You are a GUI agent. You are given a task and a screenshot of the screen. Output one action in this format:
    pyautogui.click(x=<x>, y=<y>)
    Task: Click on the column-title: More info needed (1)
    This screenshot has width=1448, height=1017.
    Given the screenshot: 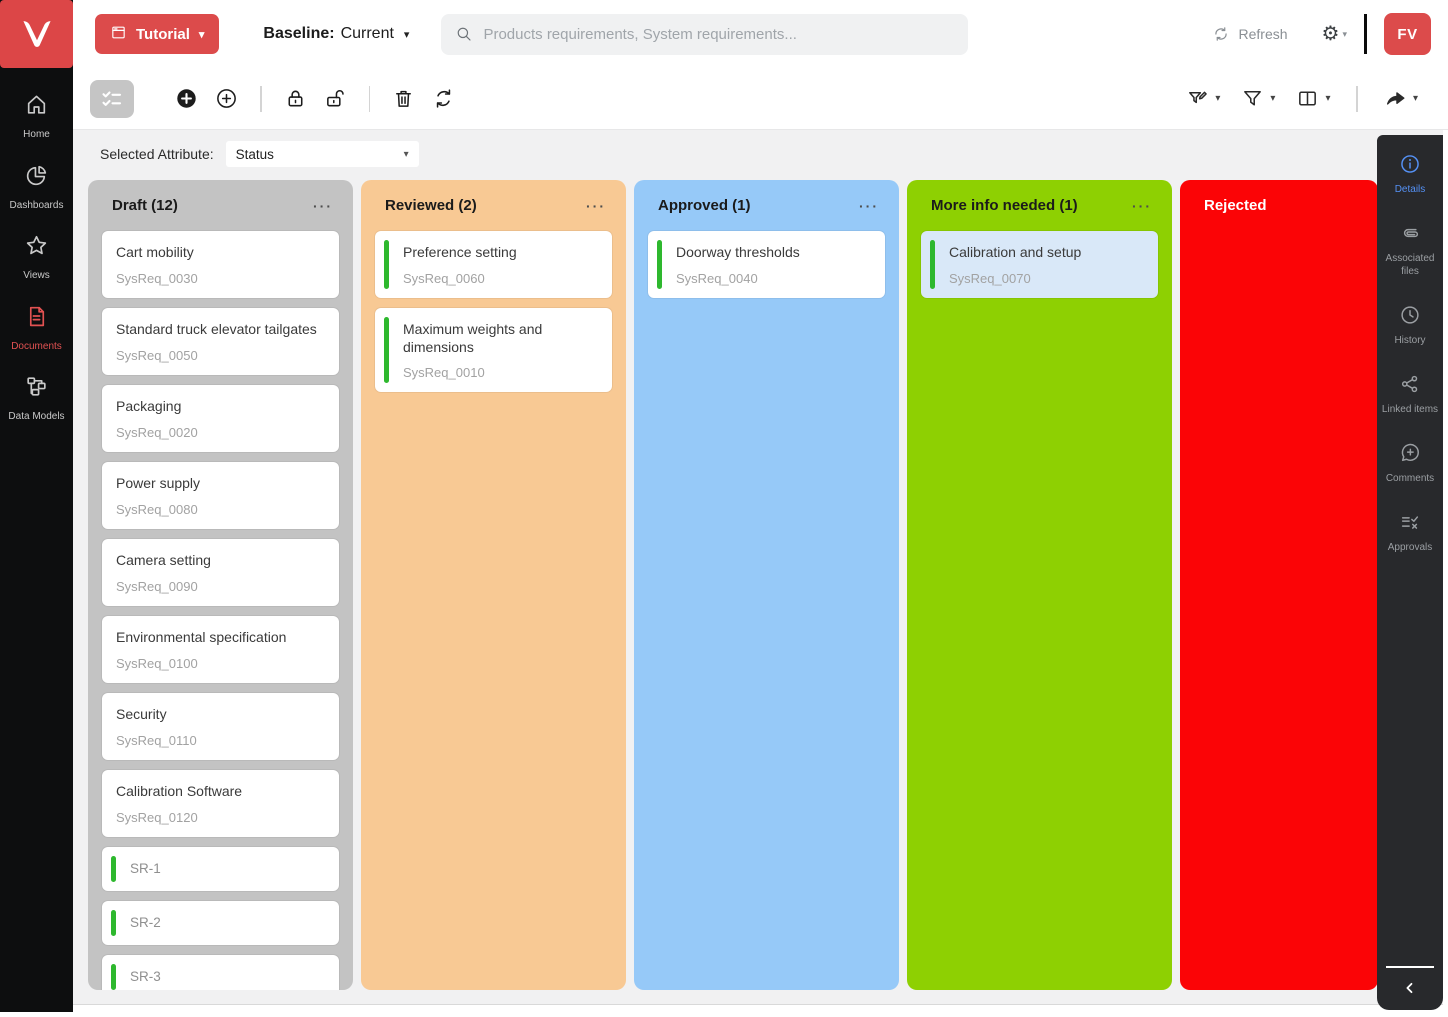 What is the action you would take?
    pyautogui.click(x=1004, y=205)
    